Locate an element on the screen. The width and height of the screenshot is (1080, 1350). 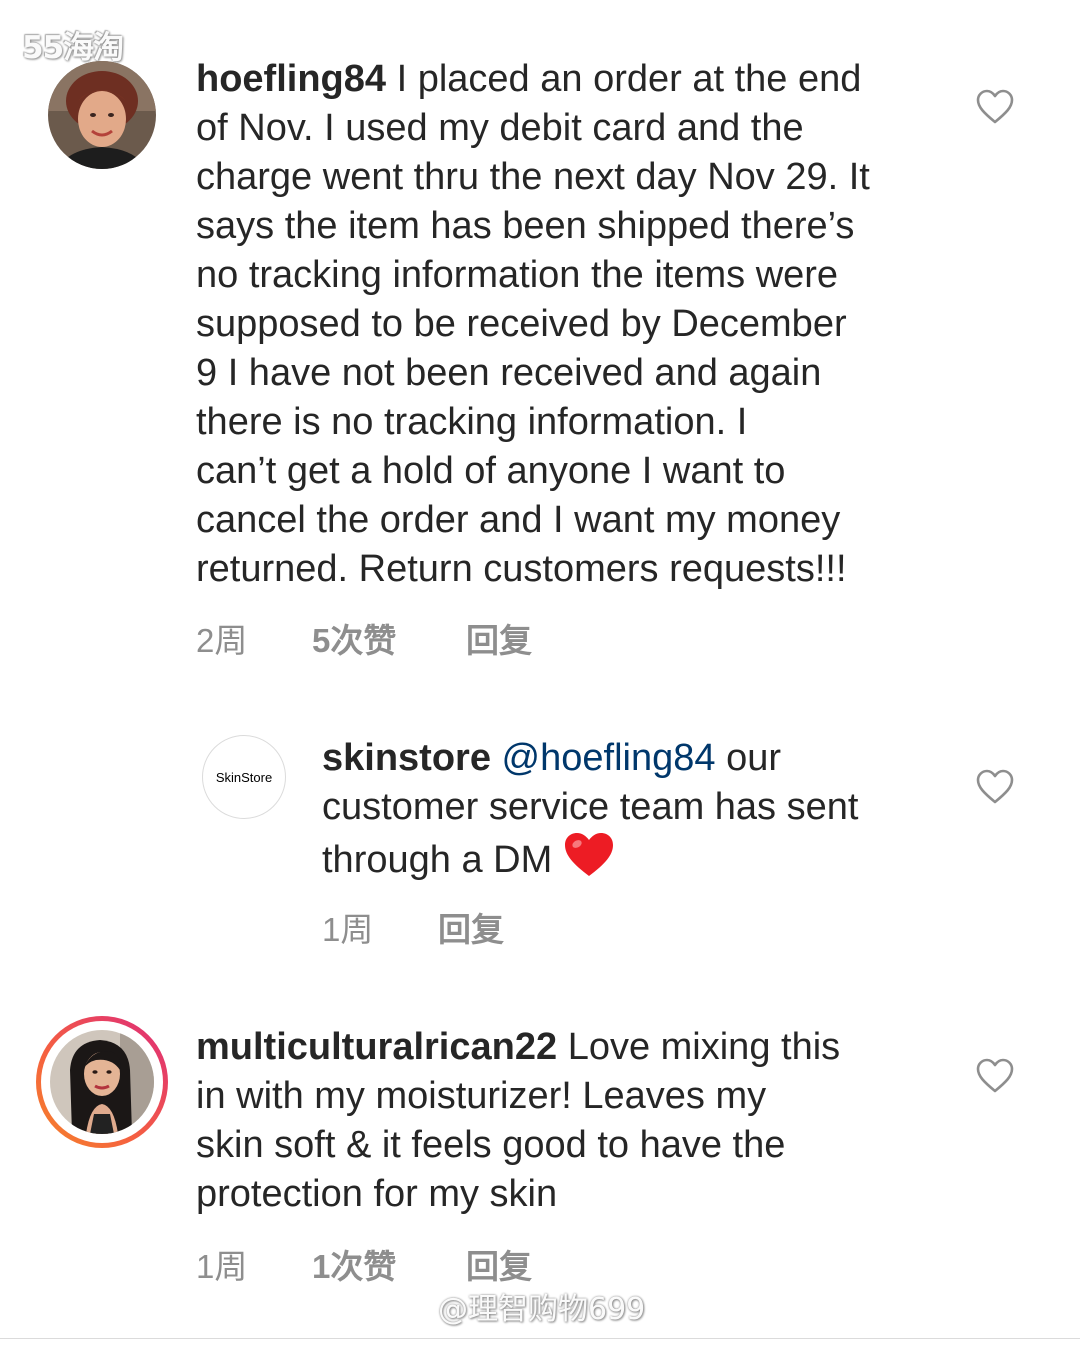
mention-link: @hoefling84 is located at coordinates (609, 758).